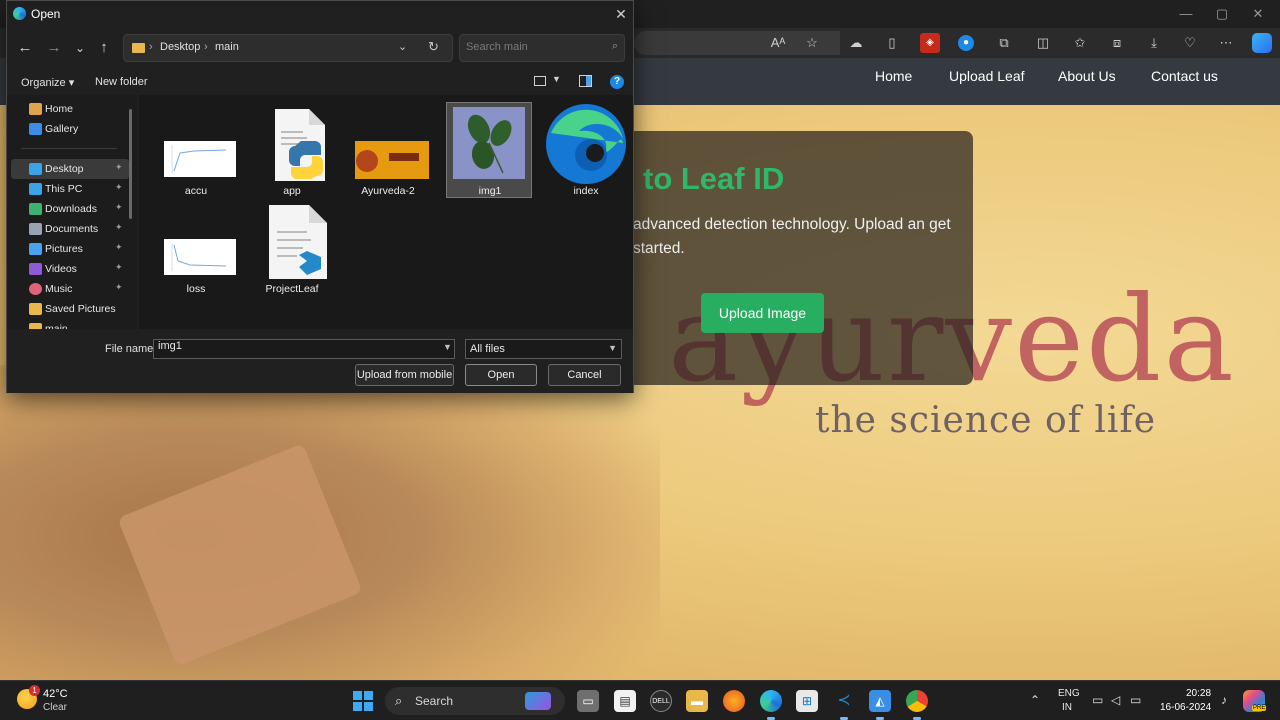 This screenshot has height=720, width=1280. Describe the element at coordinates (1043, 43) in the screenshot. I see `split-screen-icon: ◫` at that location.